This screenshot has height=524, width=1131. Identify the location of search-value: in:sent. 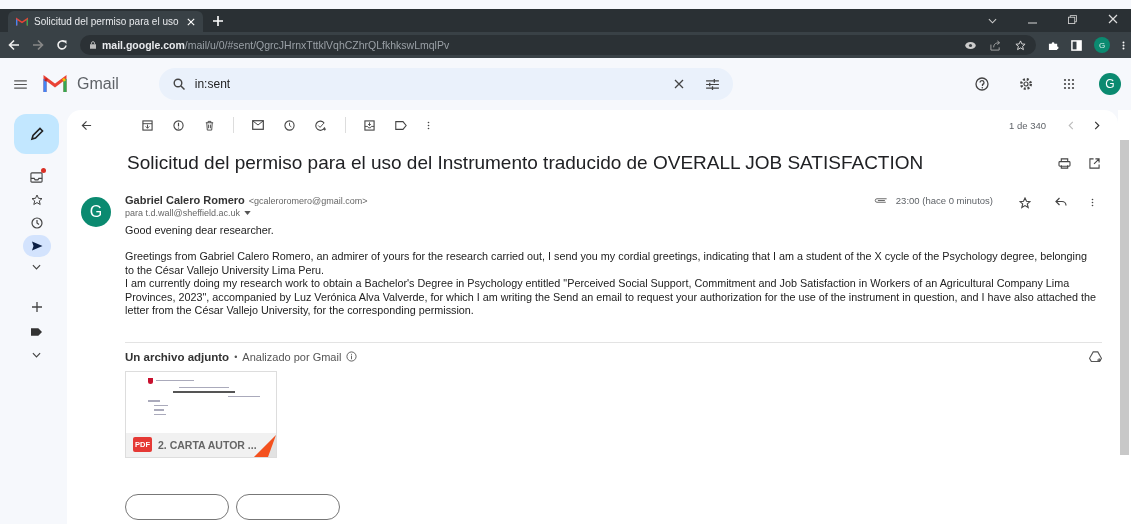
(212, 84).